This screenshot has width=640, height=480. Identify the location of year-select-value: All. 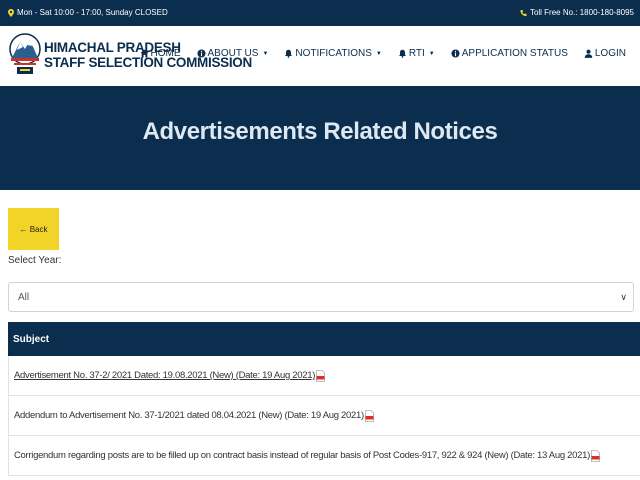
(24, 297).